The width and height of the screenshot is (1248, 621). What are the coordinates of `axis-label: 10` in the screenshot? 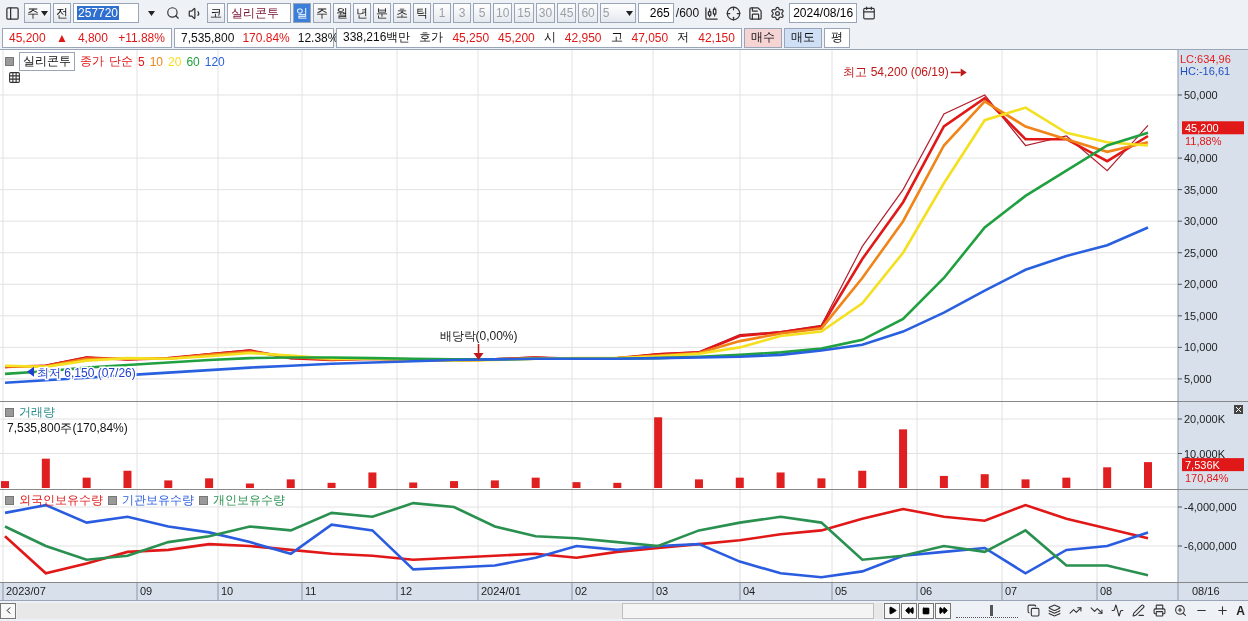 It's located at (227, 591).